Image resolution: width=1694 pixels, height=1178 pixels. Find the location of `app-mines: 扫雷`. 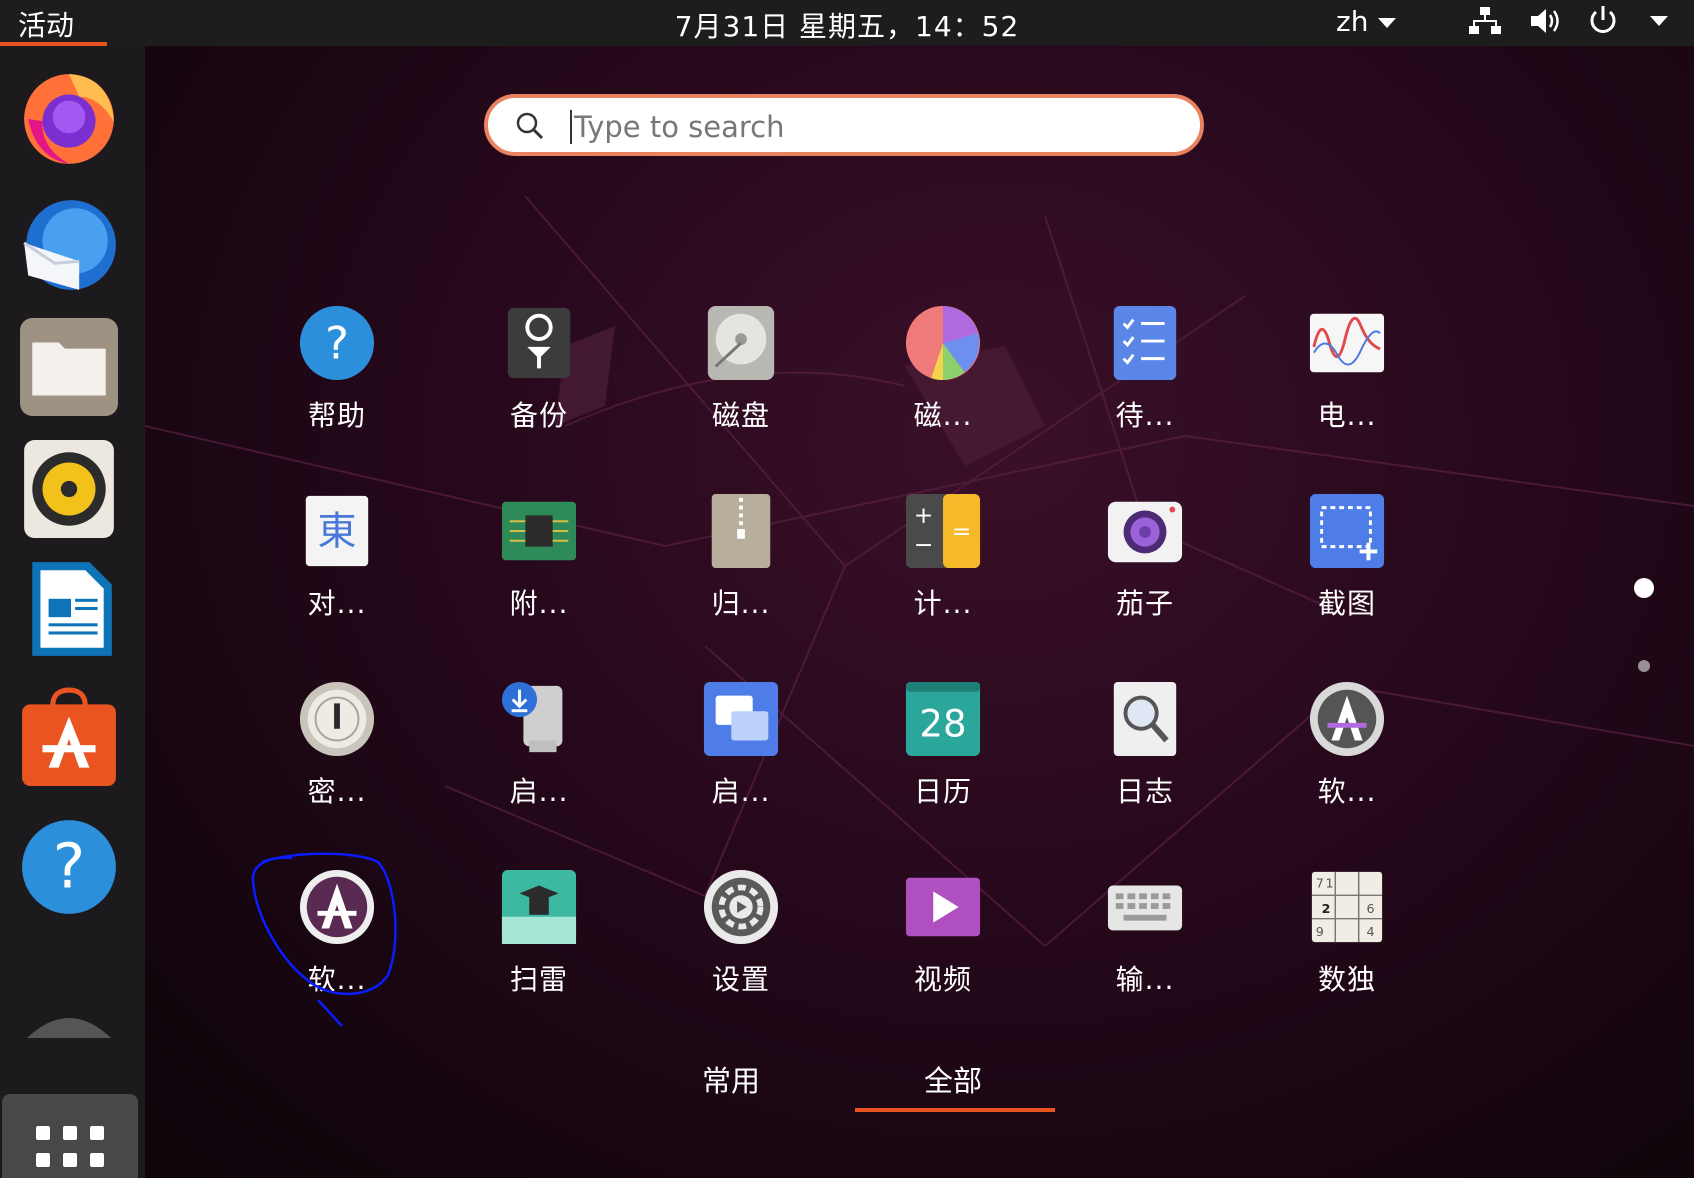

app-mines: 扫雷 is located at coordinates (539, 948).